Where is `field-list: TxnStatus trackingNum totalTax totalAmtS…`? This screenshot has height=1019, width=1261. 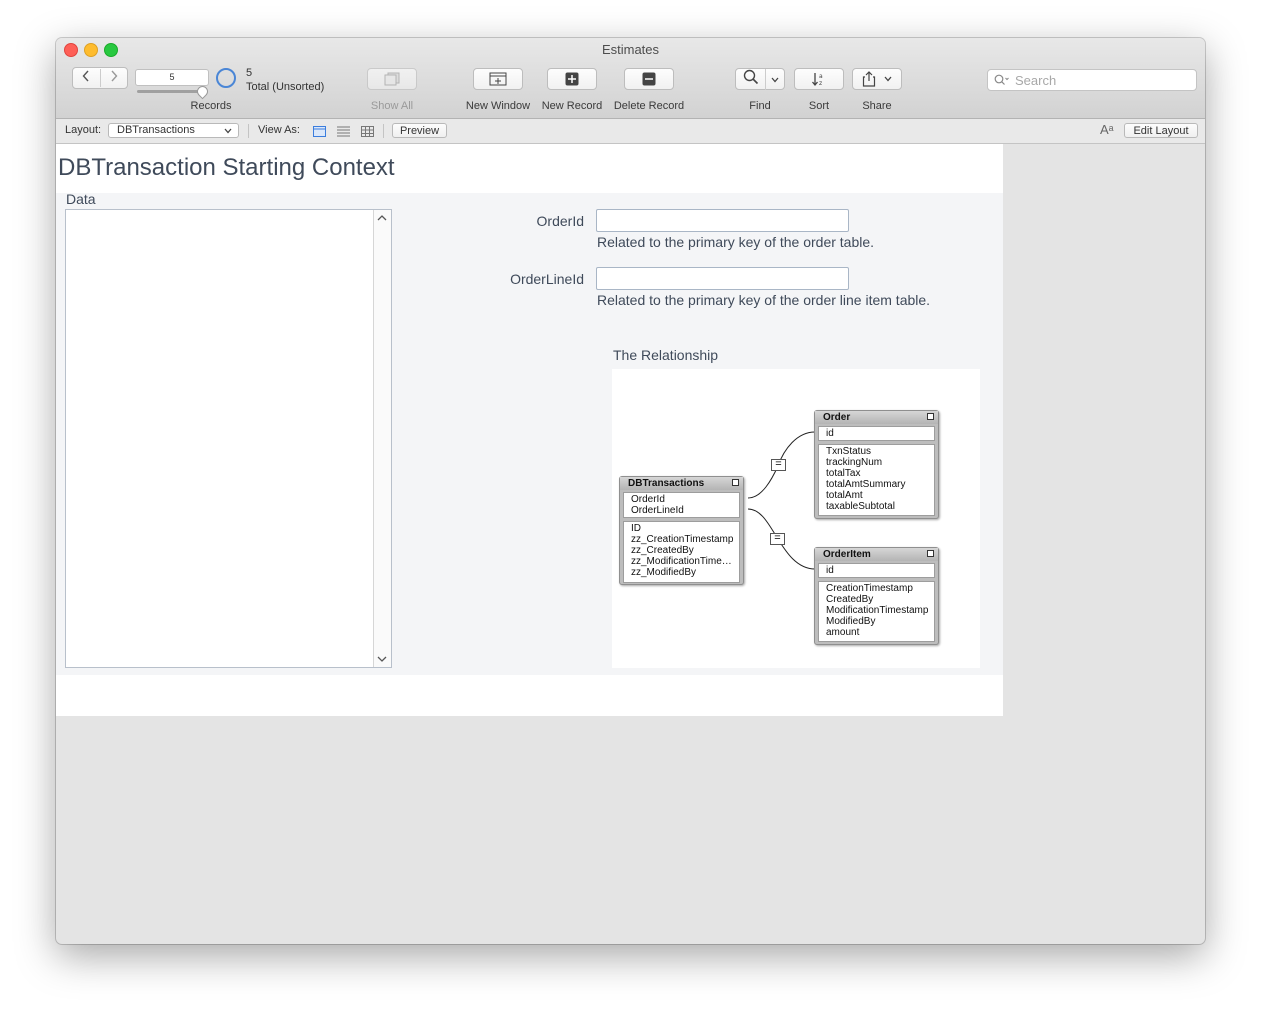 field-list: TxnStatus trackingNum totalTax totalAmtS… is located at coordinates (876, 480).